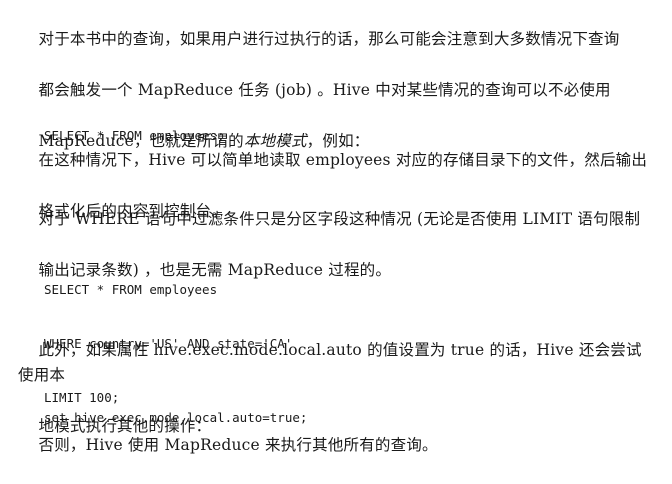 The image size is (672, 484). What do you see at coordinates (131, 289) in the screenshot?
I see `code-line: SELECT * FROM employees` at bounding box center [131, 289].